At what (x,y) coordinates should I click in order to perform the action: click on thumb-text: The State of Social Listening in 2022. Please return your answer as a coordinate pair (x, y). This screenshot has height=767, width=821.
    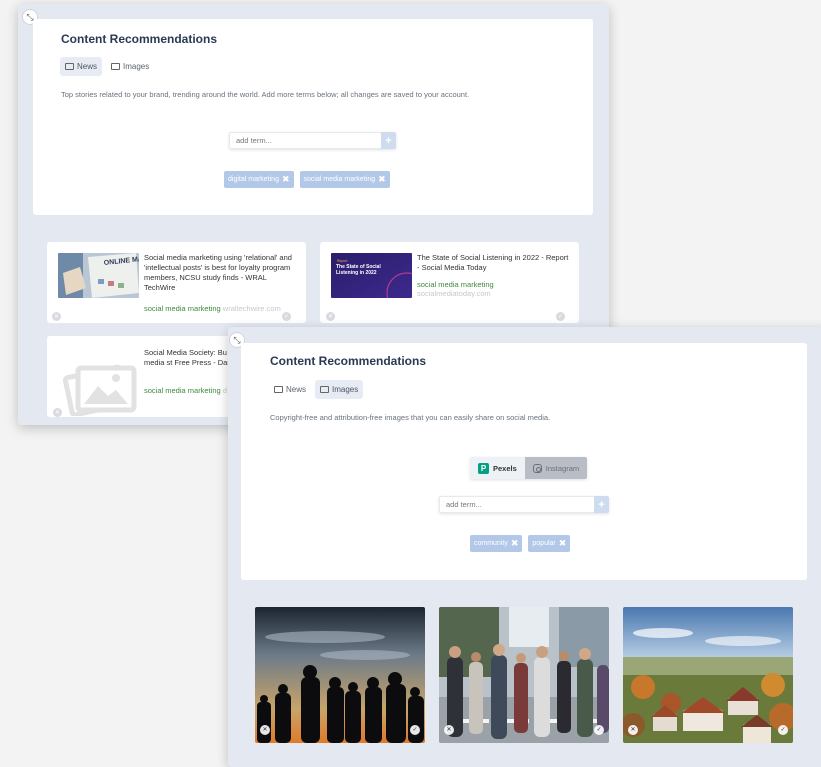
    Looking at the image, I should click on (358, 270).